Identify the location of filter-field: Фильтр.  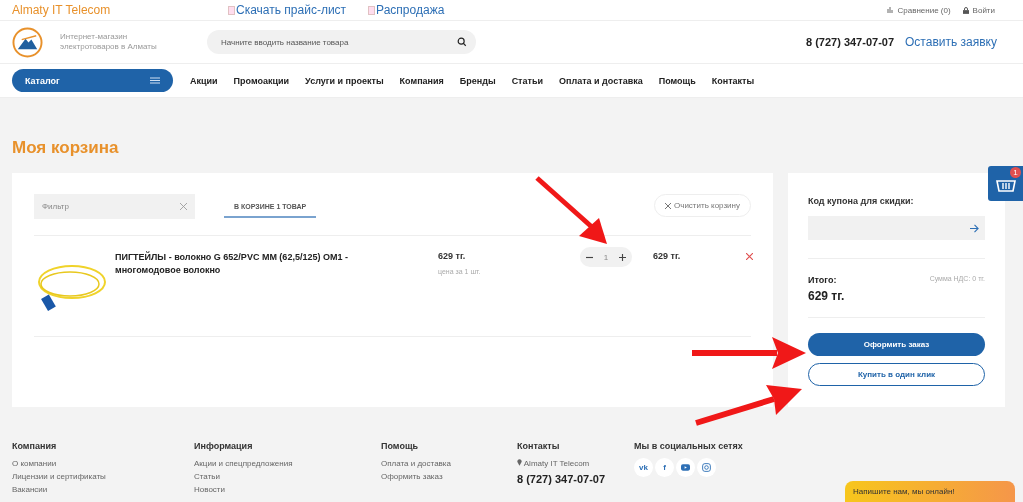
(114, 206).